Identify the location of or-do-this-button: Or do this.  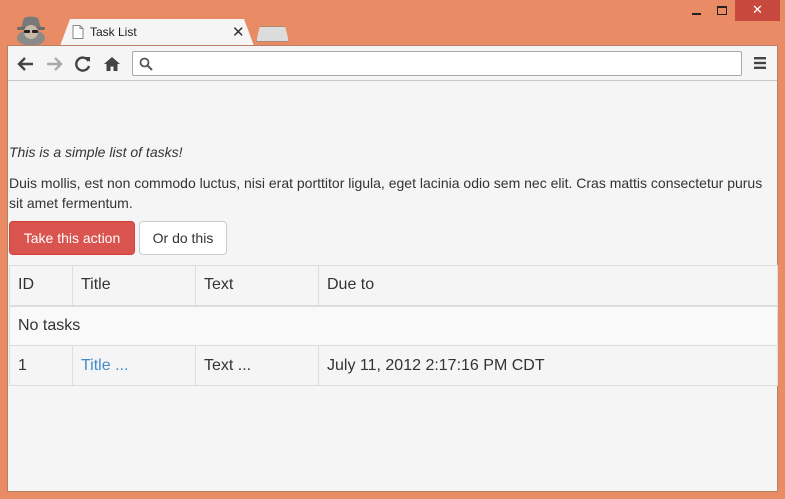
(183, 238).